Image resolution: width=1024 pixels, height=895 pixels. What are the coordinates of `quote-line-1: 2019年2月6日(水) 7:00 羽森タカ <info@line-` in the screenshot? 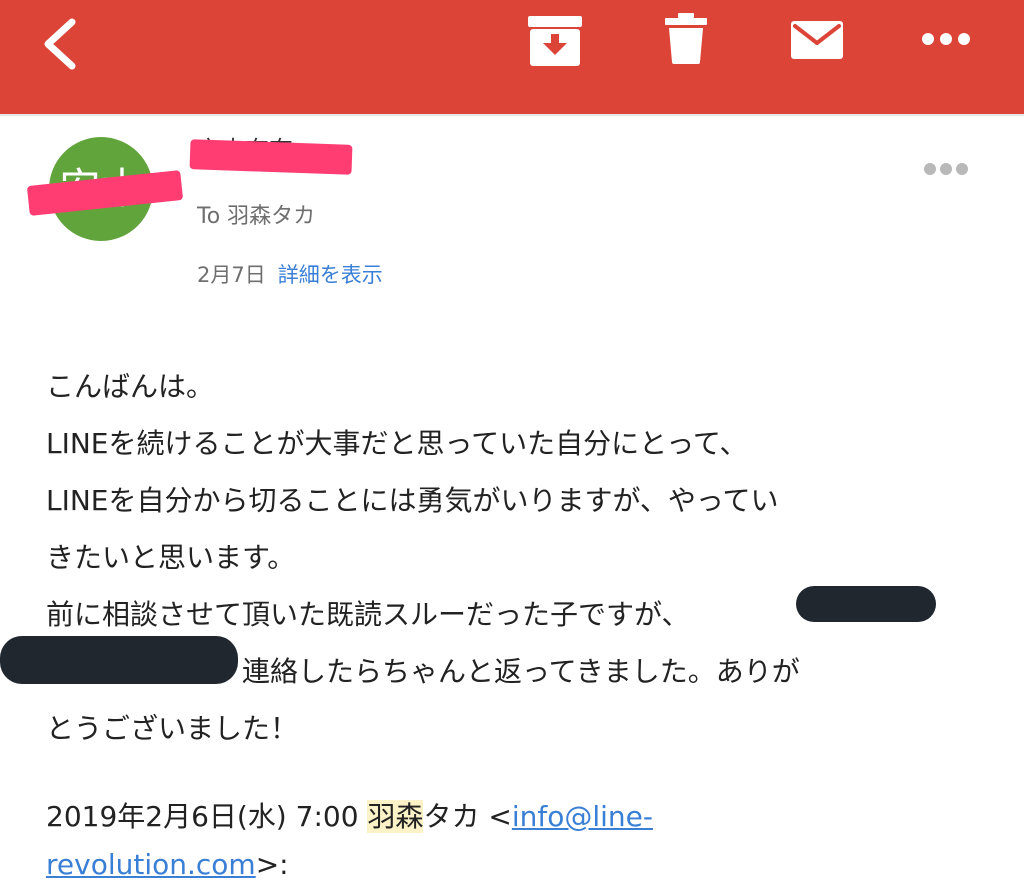 It's located at (349, 817).